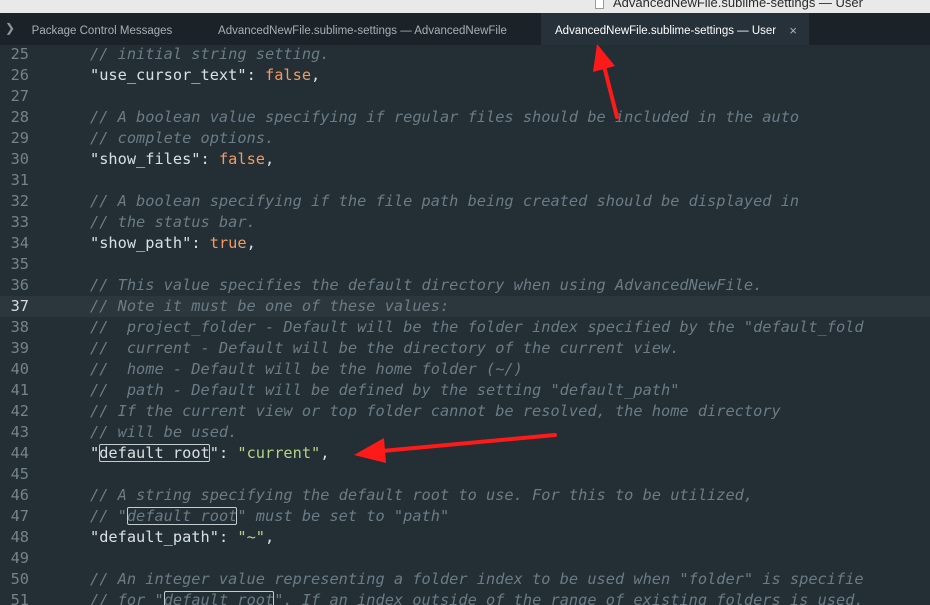 This screenshot has height=605, width=930. I want to click on code-line: 49, so click(465, 558).